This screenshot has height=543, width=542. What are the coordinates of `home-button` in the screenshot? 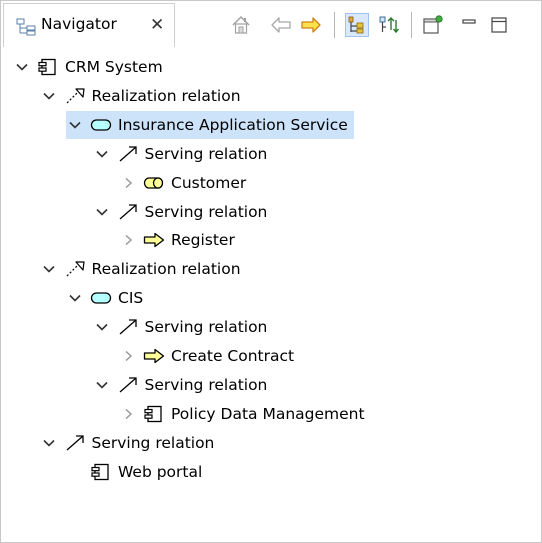 It's located at (241, 25).